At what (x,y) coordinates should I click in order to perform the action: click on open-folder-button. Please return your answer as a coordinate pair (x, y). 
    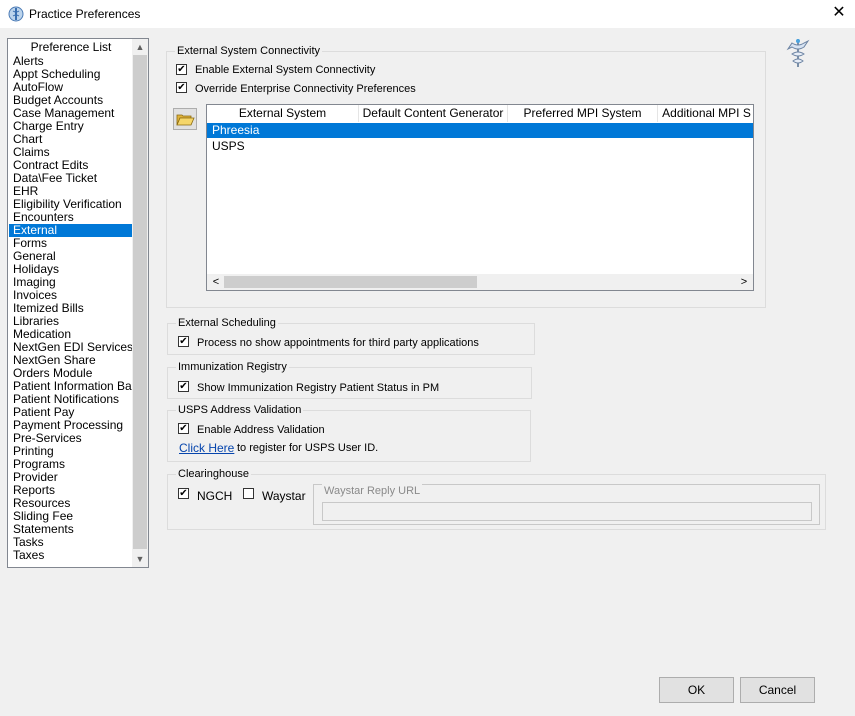
    Looking at the image, I should click on (185, 119).